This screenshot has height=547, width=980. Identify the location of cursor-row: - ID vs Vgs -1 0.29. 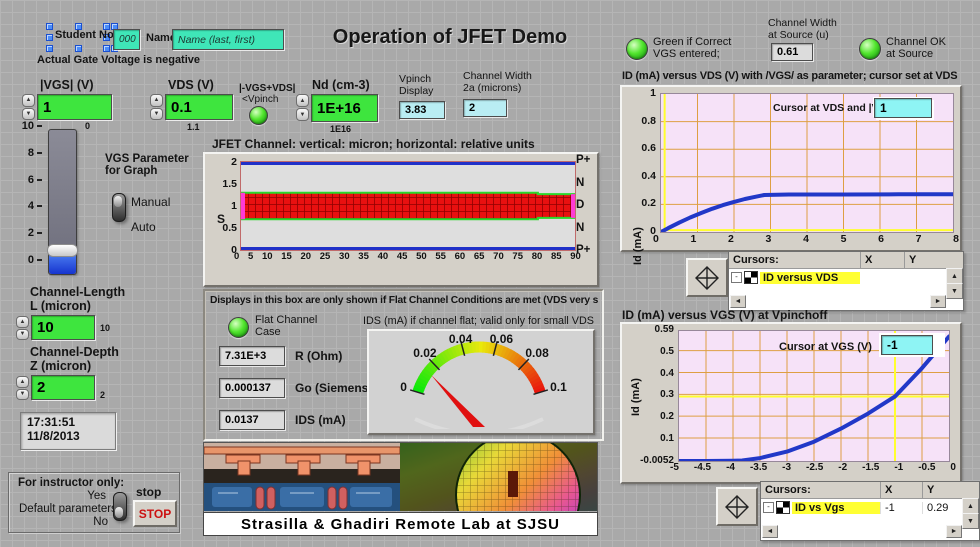
(870, 507).